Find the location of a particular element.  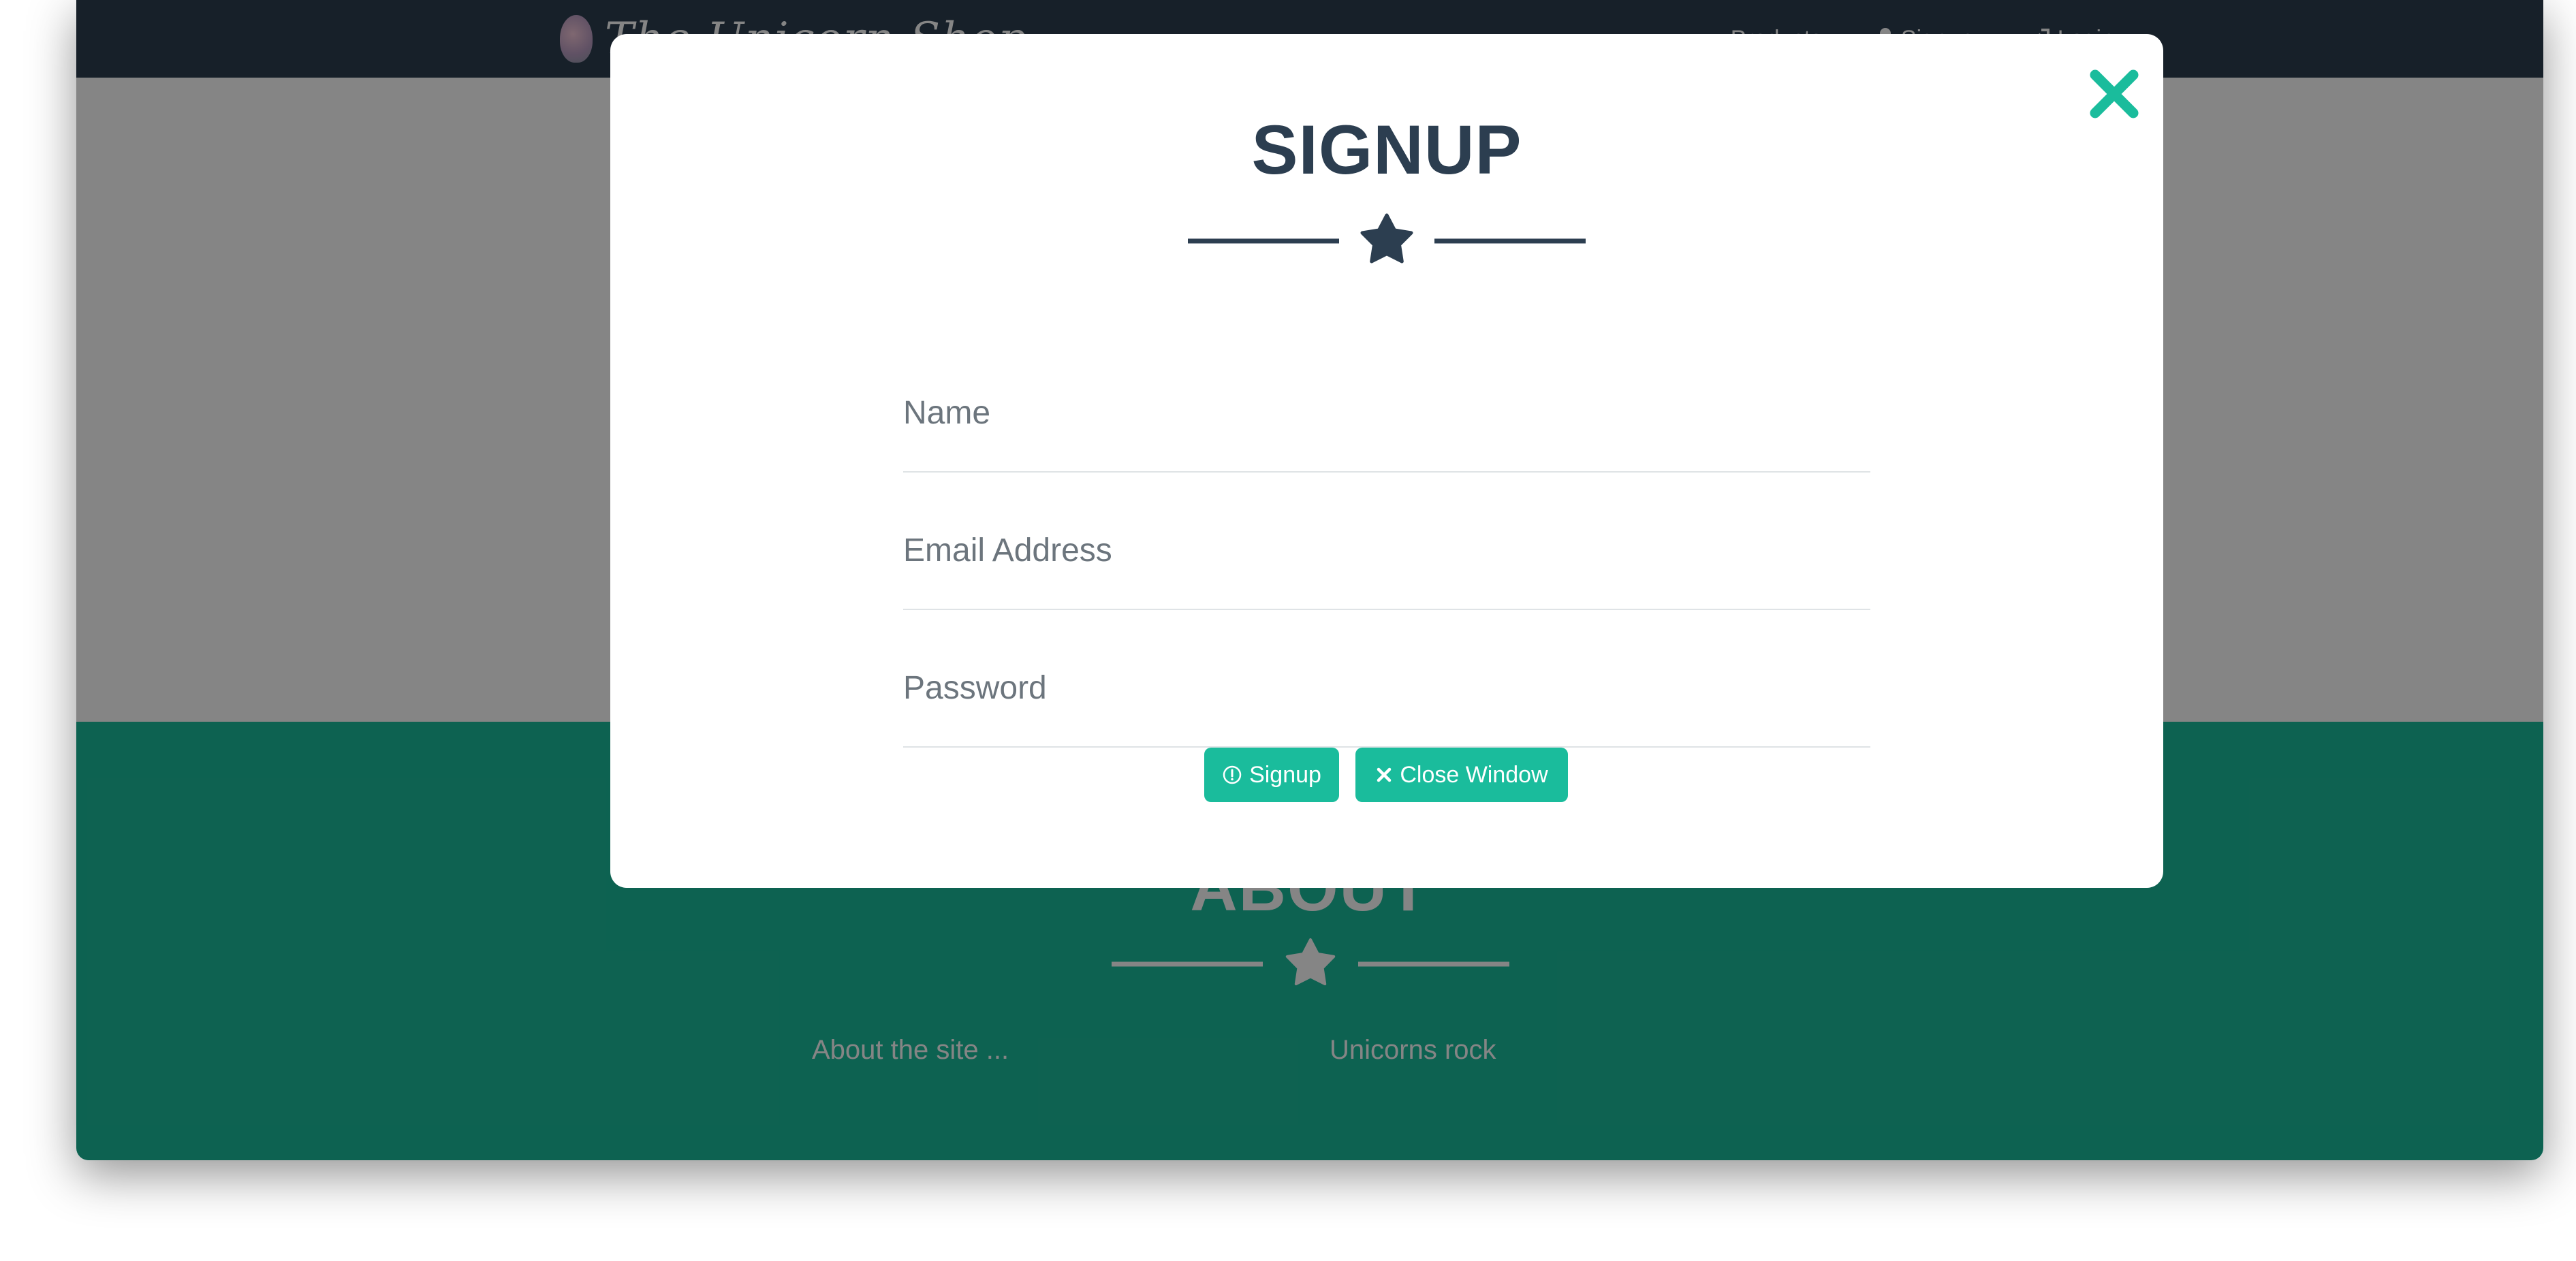

name-input is located at coordinates (1386, 412).